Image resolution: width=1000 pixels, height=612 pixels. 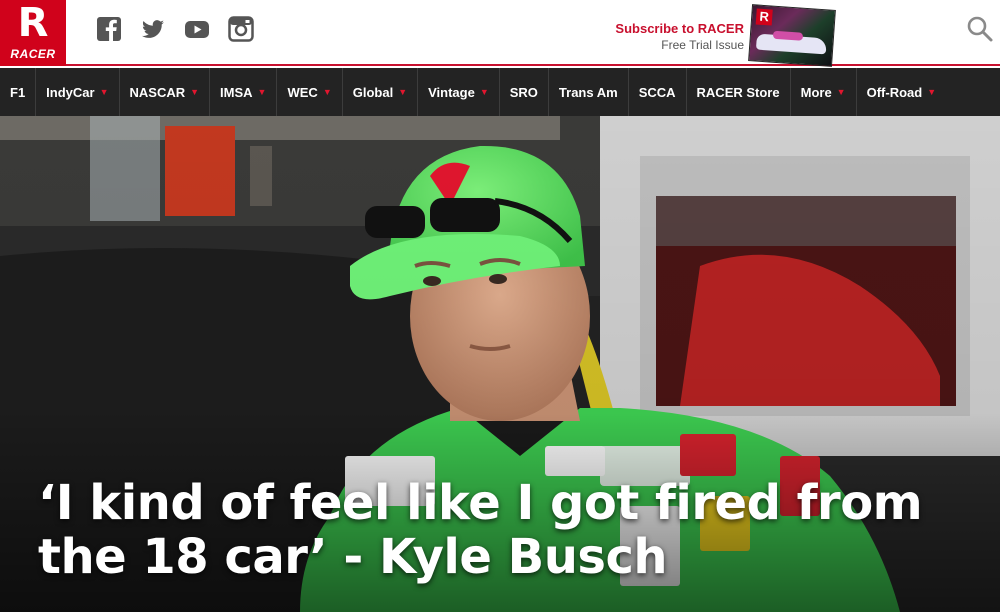 I want to click on nav-item-label: Global, so click(x=373, y=92).